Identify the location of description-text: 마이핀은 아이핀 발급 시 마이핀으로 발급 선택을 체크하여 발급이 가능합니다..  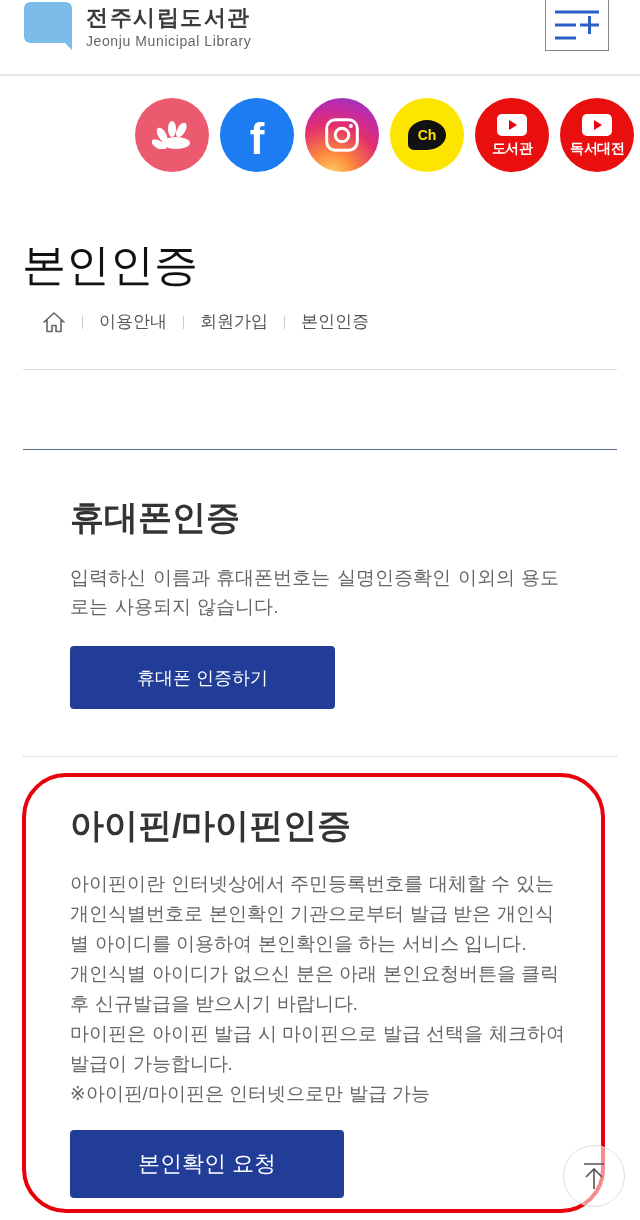
(318, 1049).